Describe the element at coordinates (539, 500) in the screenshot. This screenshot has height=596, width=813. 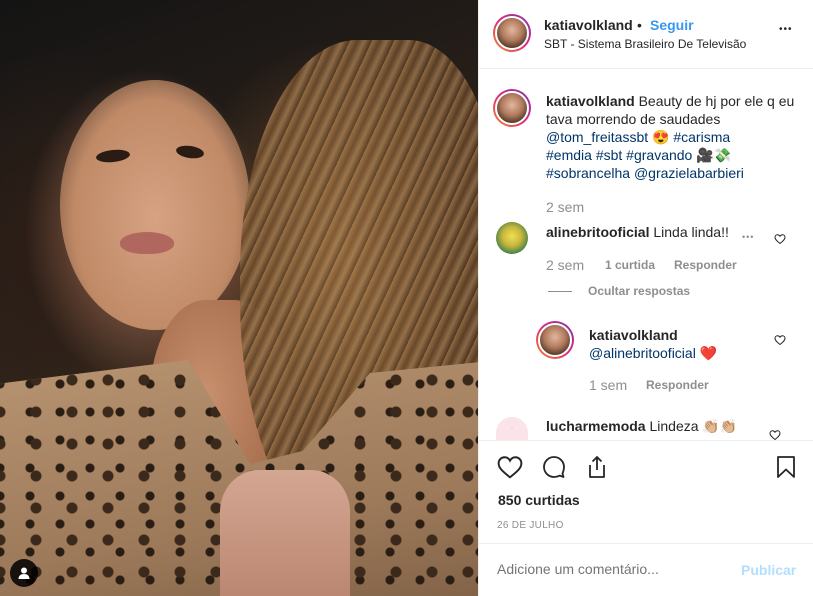
I see `likes-count: 850 curtidas` at that location.